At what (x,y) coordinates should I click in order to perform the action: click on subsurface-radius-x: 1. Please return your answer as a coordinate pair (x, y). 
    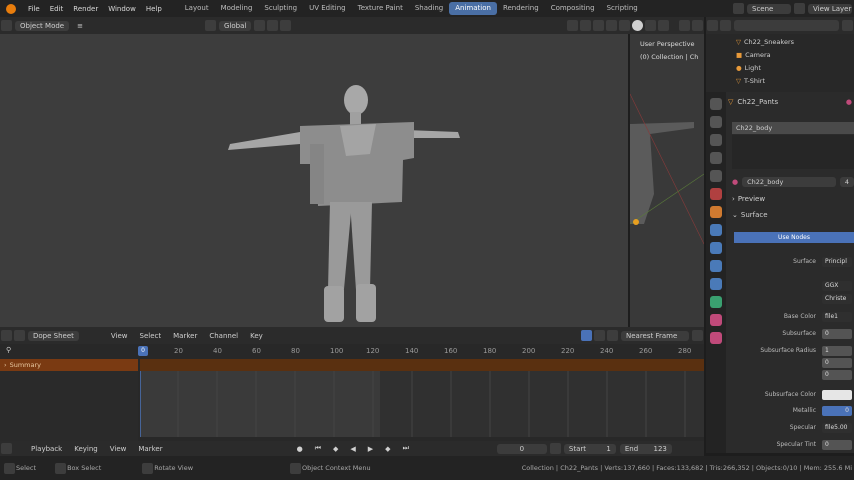
    Looking at the image, I should click on (837, 350).